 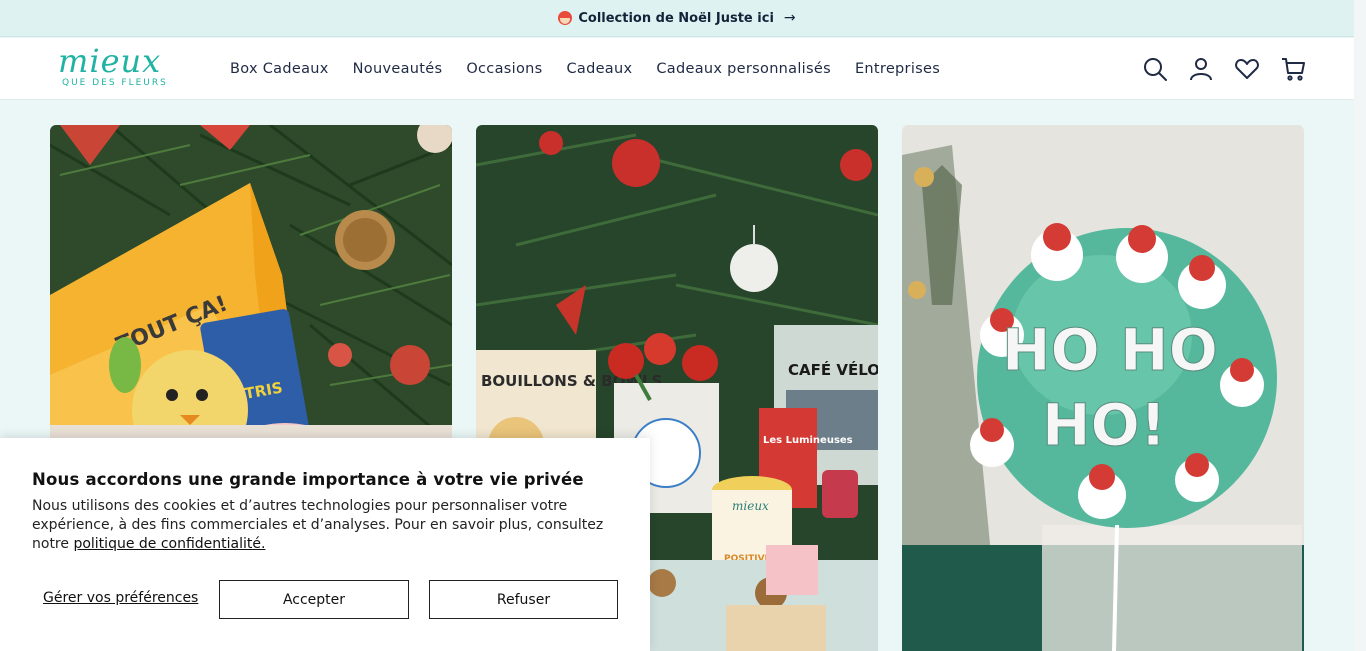 I want to click on promo-text: Collection de Noël Juste ici, so click(x=676, y=18).